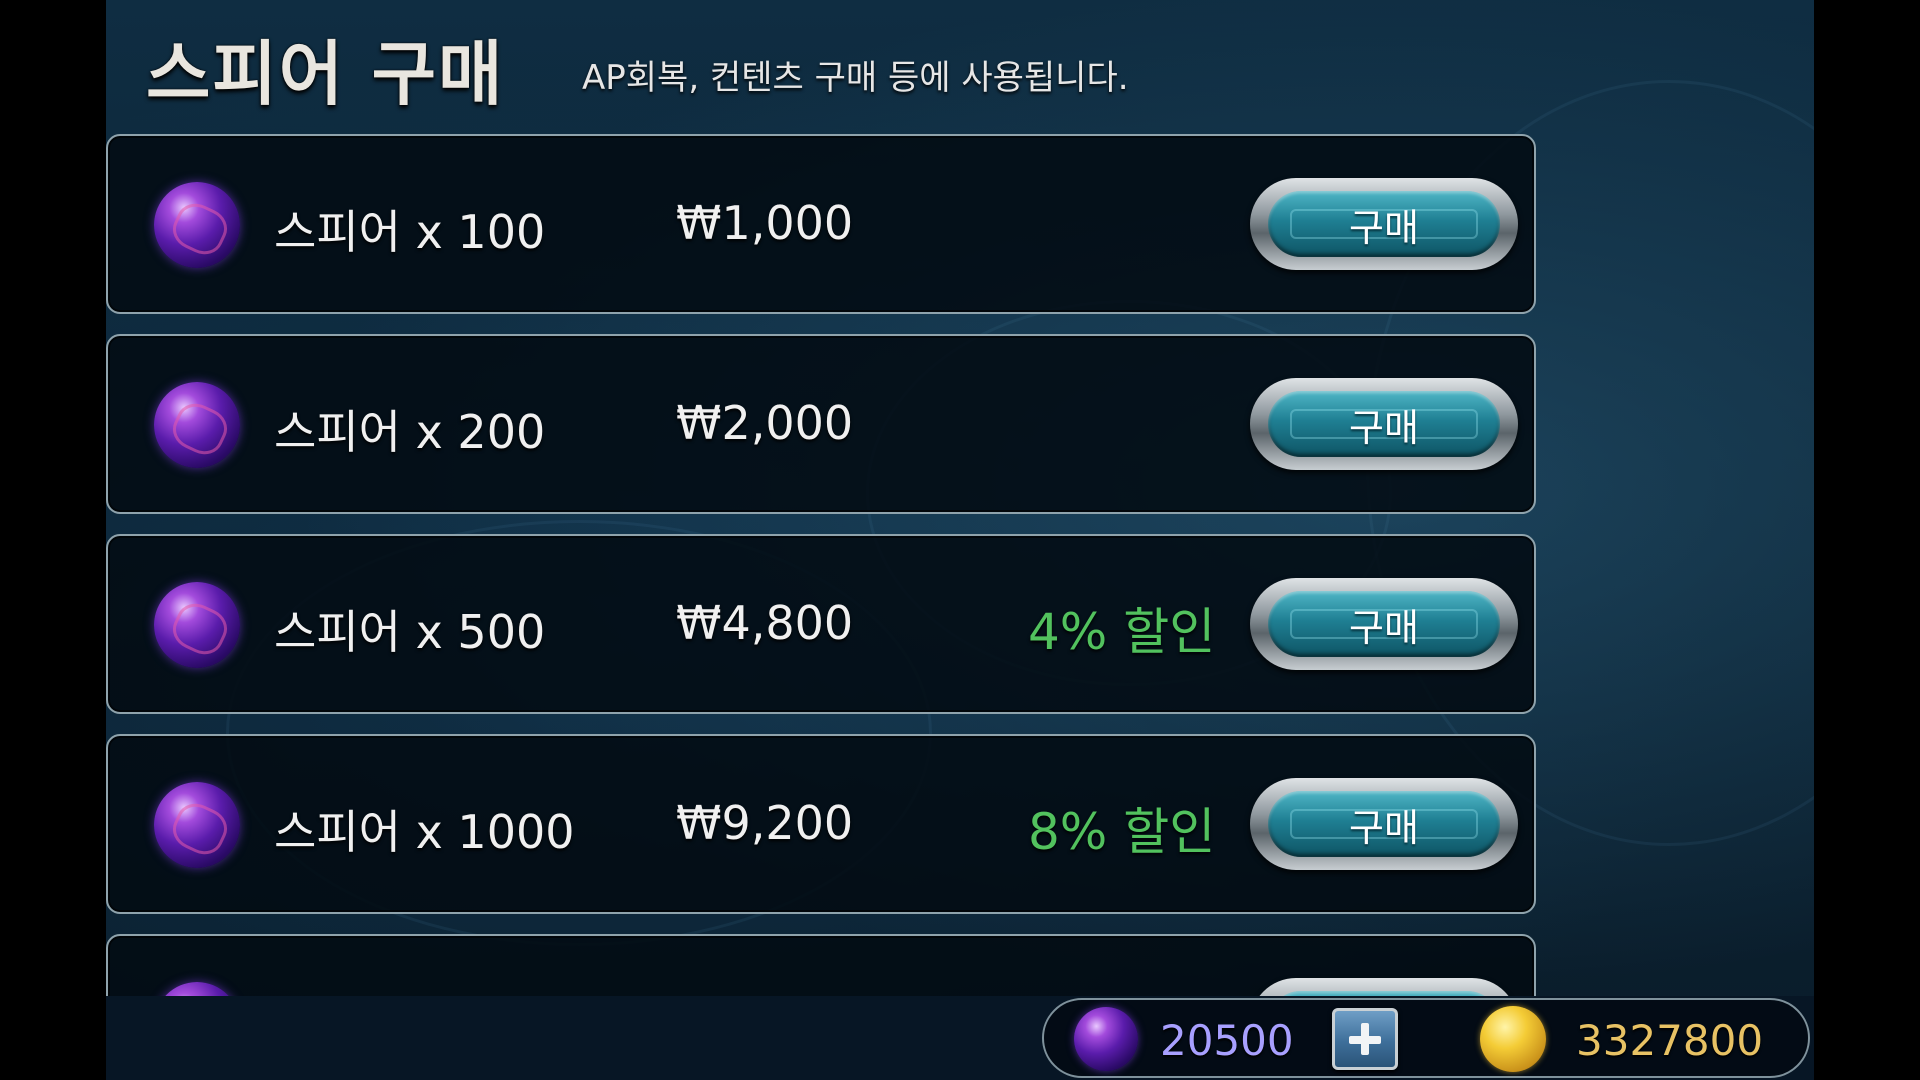 This screenshot has height=1080, width=1920. I want to click on spear-balance: 20500, so click(1227, 1040).